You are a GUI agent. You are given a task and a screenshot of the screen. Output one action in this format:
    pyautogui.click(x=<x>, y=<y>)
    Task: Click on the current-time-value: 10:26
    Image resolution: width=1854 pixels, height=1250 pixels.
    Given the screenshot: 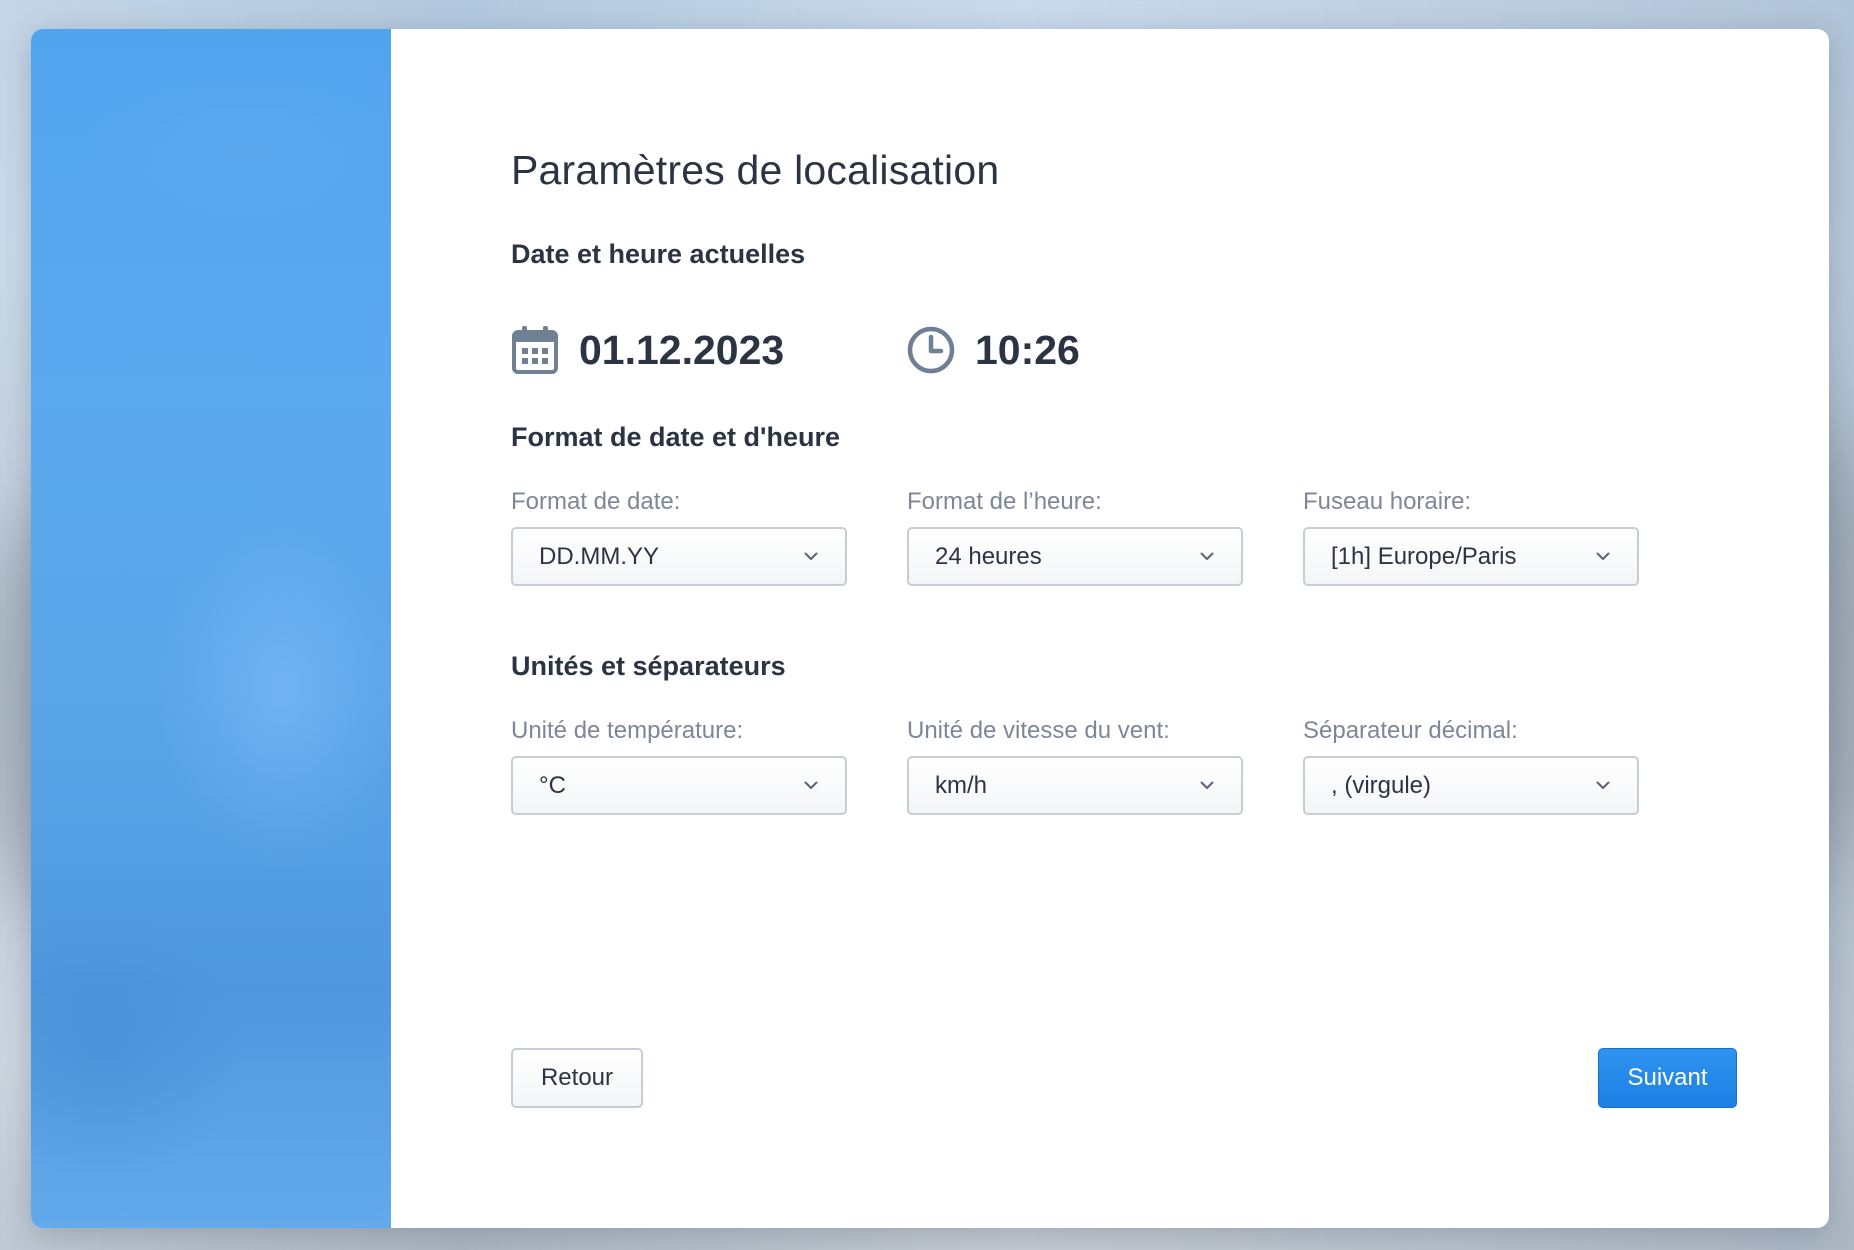 What is the action you would take?
    pyautogui.click(x=1027, y=349)
    